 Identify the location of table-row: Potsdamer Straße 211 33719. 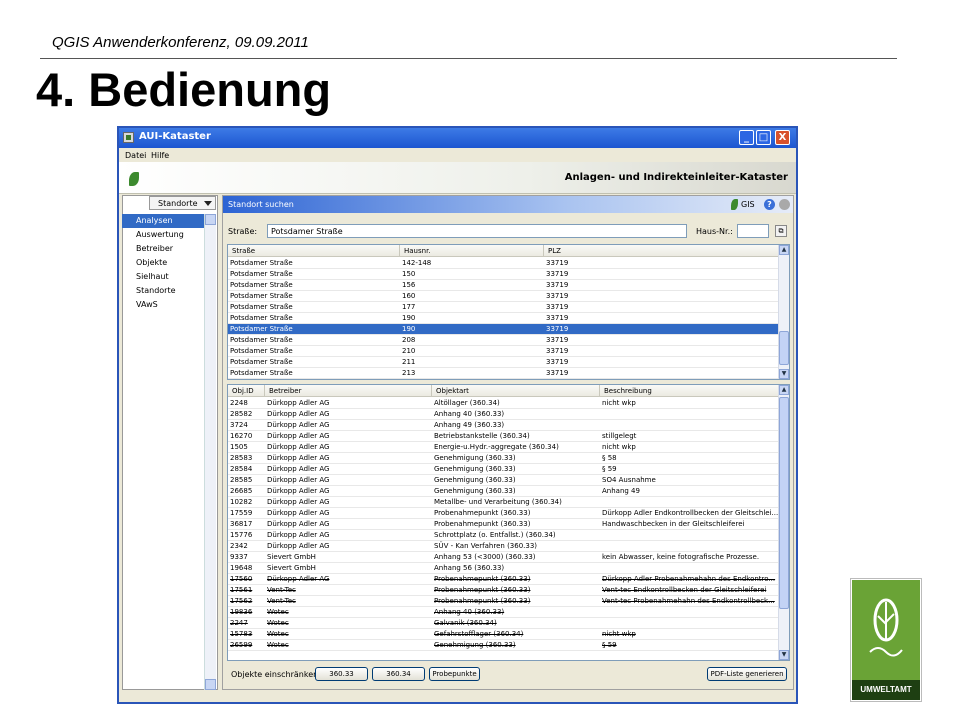
(504, 362).